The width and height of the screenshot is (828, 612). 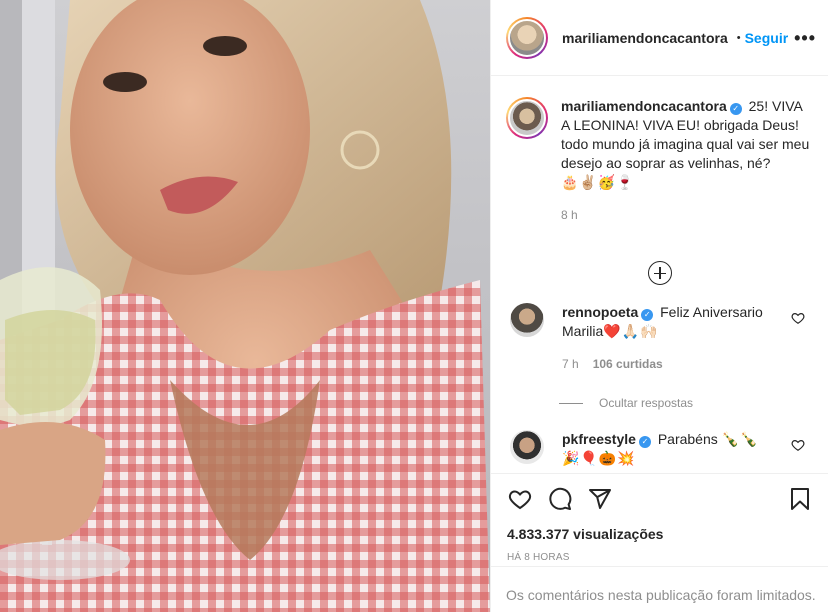 What do you see at coordinates (631, 331) in the screenshot?
I see `comment-emojis: ❤️🙏🏻🙌🏻` at bounding box center [631, 331].